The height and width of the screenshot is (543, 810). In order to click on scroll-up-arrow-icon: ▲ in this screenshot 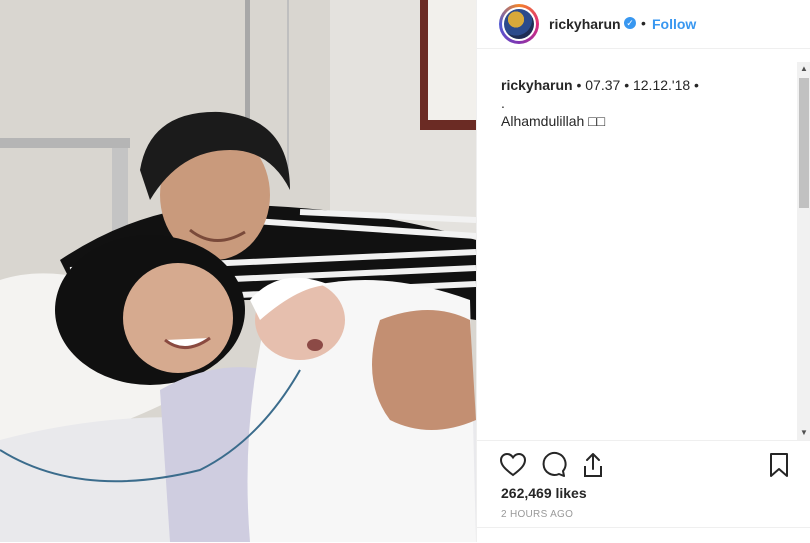, I will do `click(803, 69)`.